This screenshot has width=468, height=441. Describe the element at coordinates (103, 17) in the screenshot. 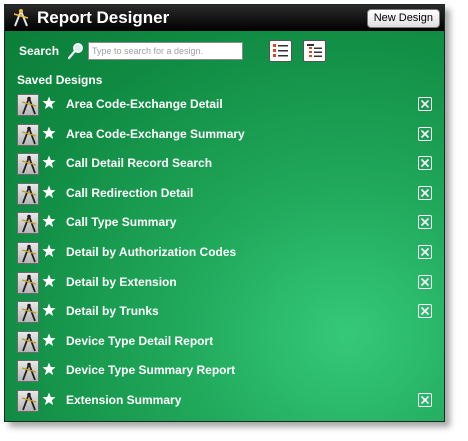

I see `window-title: Report Designer` at that location.